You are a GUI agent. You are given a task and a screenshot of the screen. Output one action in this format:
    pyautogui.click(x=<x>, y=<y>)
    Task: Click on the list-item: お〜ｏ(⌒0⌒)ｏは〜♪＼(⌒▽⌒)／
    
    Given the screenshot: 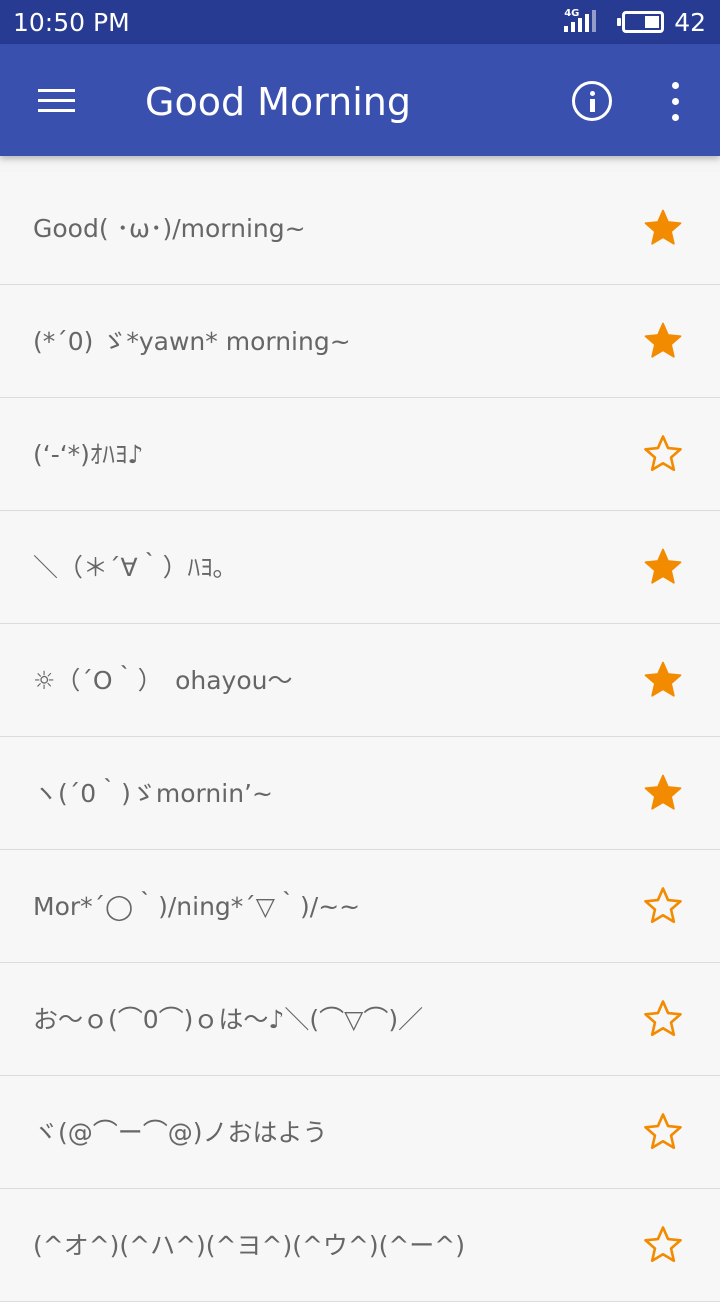 What is the action you would take?
    pyautogui.click(x=360, y=1019)
    